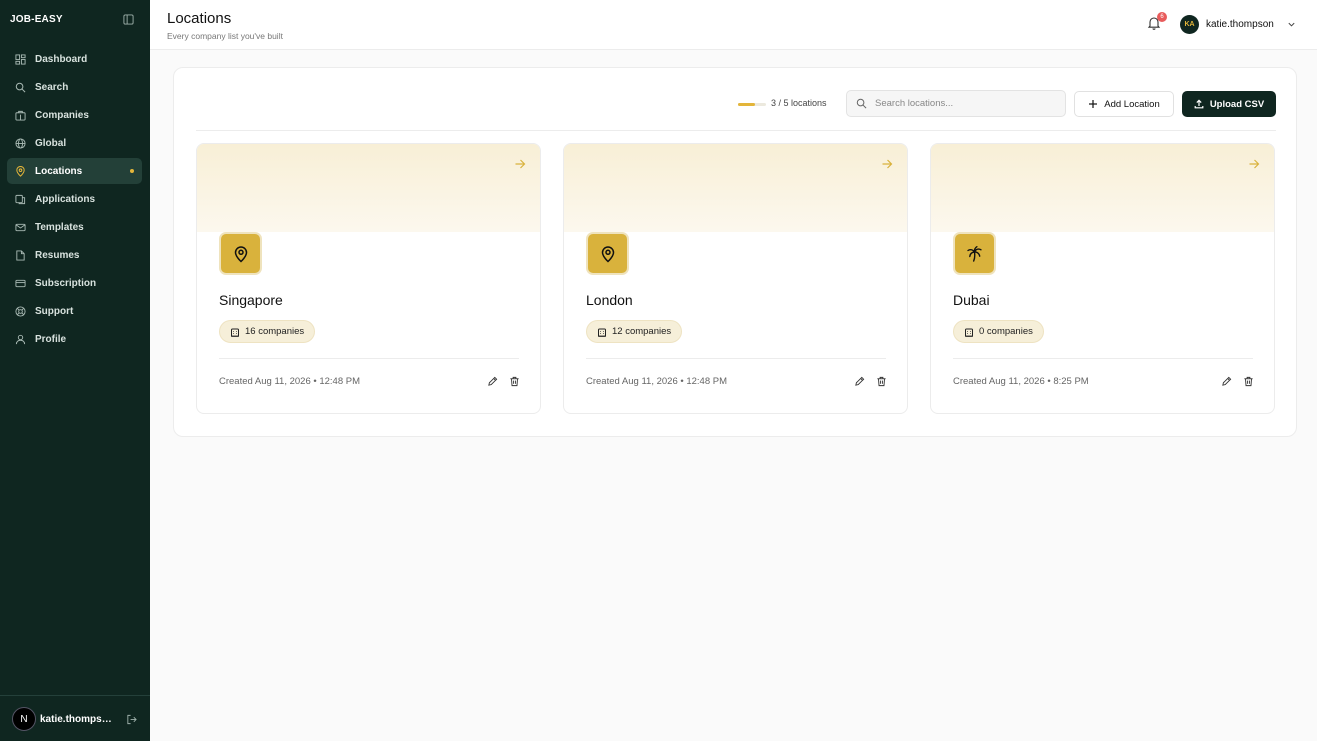  I want to click on sidebar-item-dashboard: Dashboard, so click(74, 59).